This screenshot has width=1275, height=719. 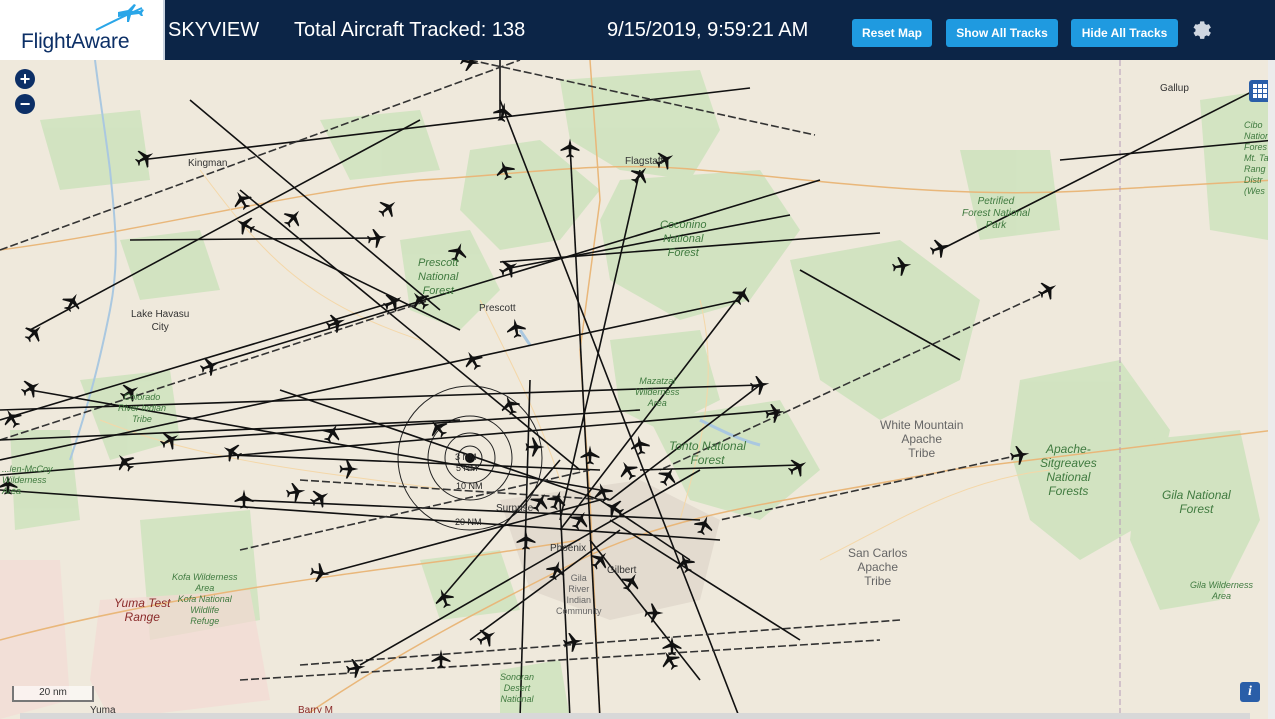 What do you see at coordinates (410, 30) in the screenshot?
I see `aircraft-count: Total Aircraft Tracked: 138` at bounding box center [410, 30].